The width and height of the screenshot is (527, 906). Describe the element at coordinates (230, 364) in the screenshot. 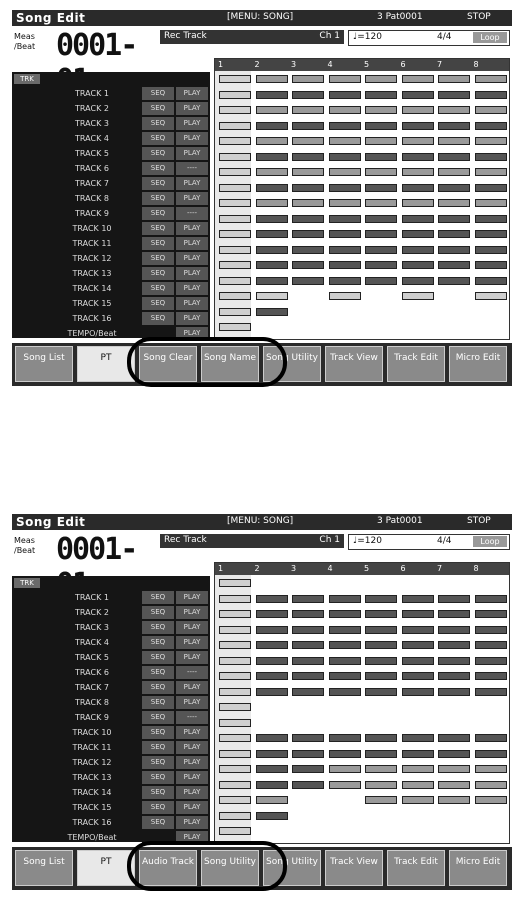

I see `function-key-4: Song Name` at that location.